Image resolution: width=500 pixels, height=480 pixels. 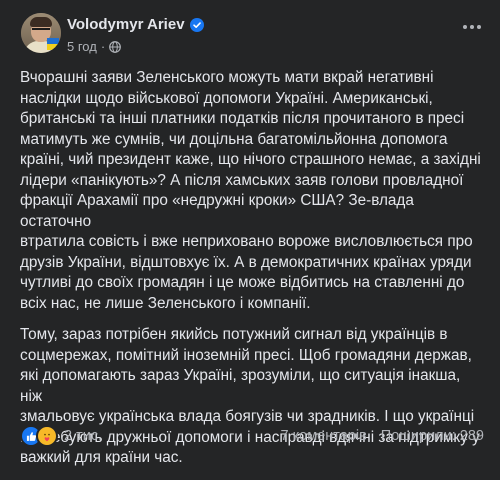 What do you see at coordinates (196, 24) in the screenshot?
I see `verified-badge-icon` at bounding box center [196, 24].